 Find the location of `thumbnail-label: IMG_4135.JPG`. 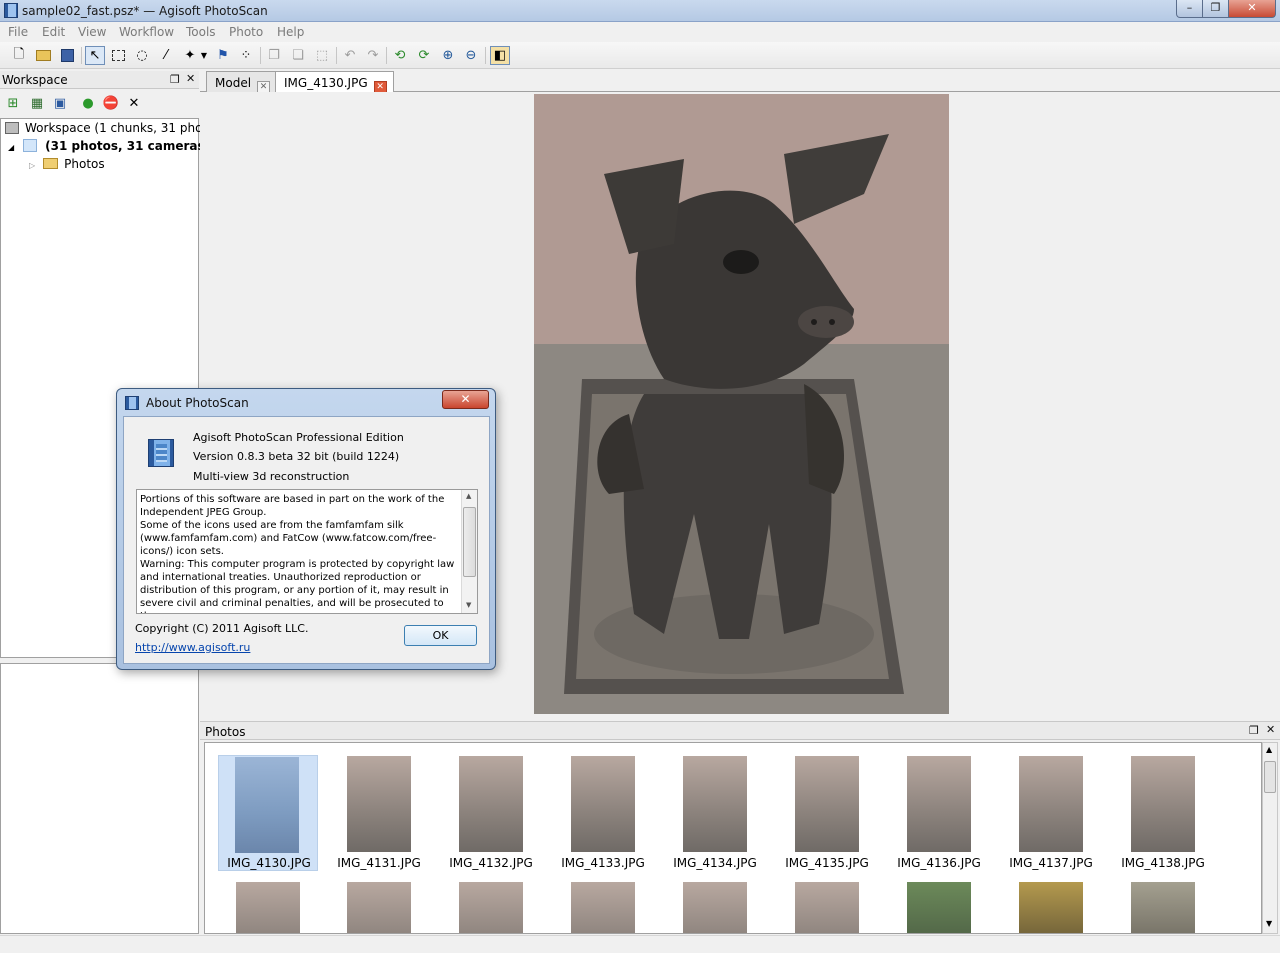

thumbnail-label: IMG_4135.JPG is located at coordinates (827, 863).